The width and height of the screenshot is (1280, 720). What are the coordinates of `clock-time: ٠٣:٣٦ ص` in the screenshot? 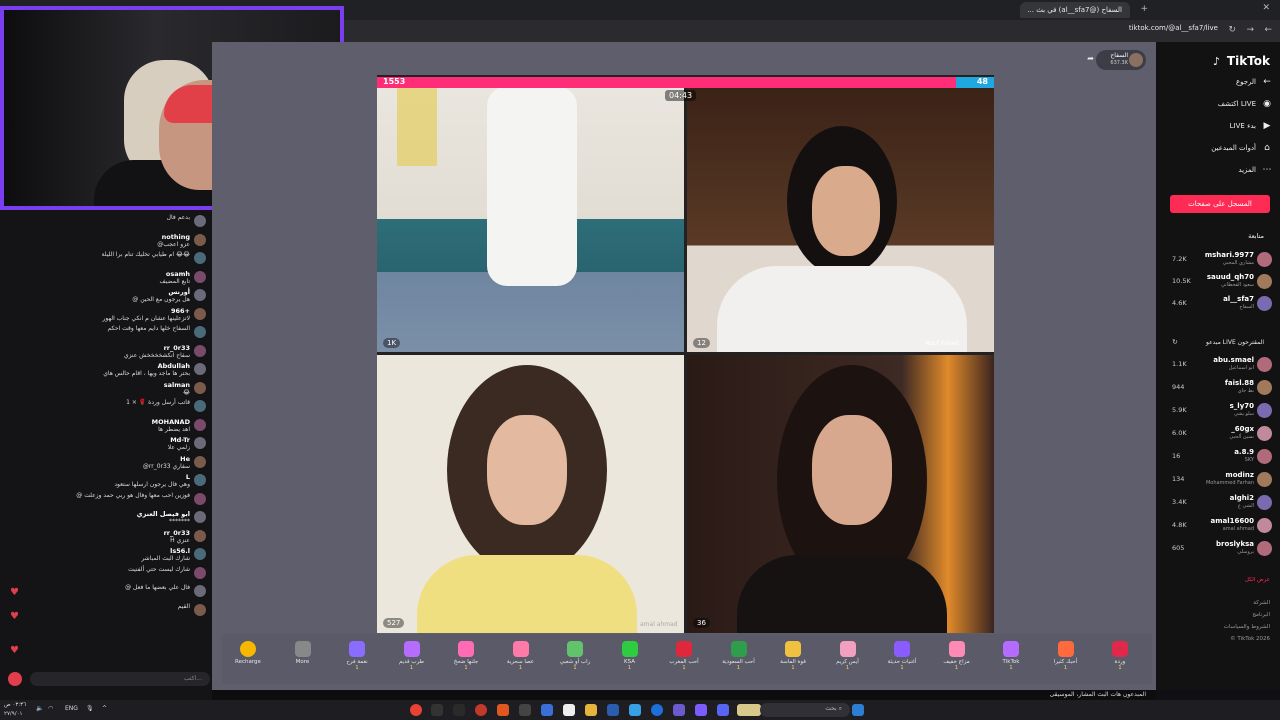 It's located at (15, 705).